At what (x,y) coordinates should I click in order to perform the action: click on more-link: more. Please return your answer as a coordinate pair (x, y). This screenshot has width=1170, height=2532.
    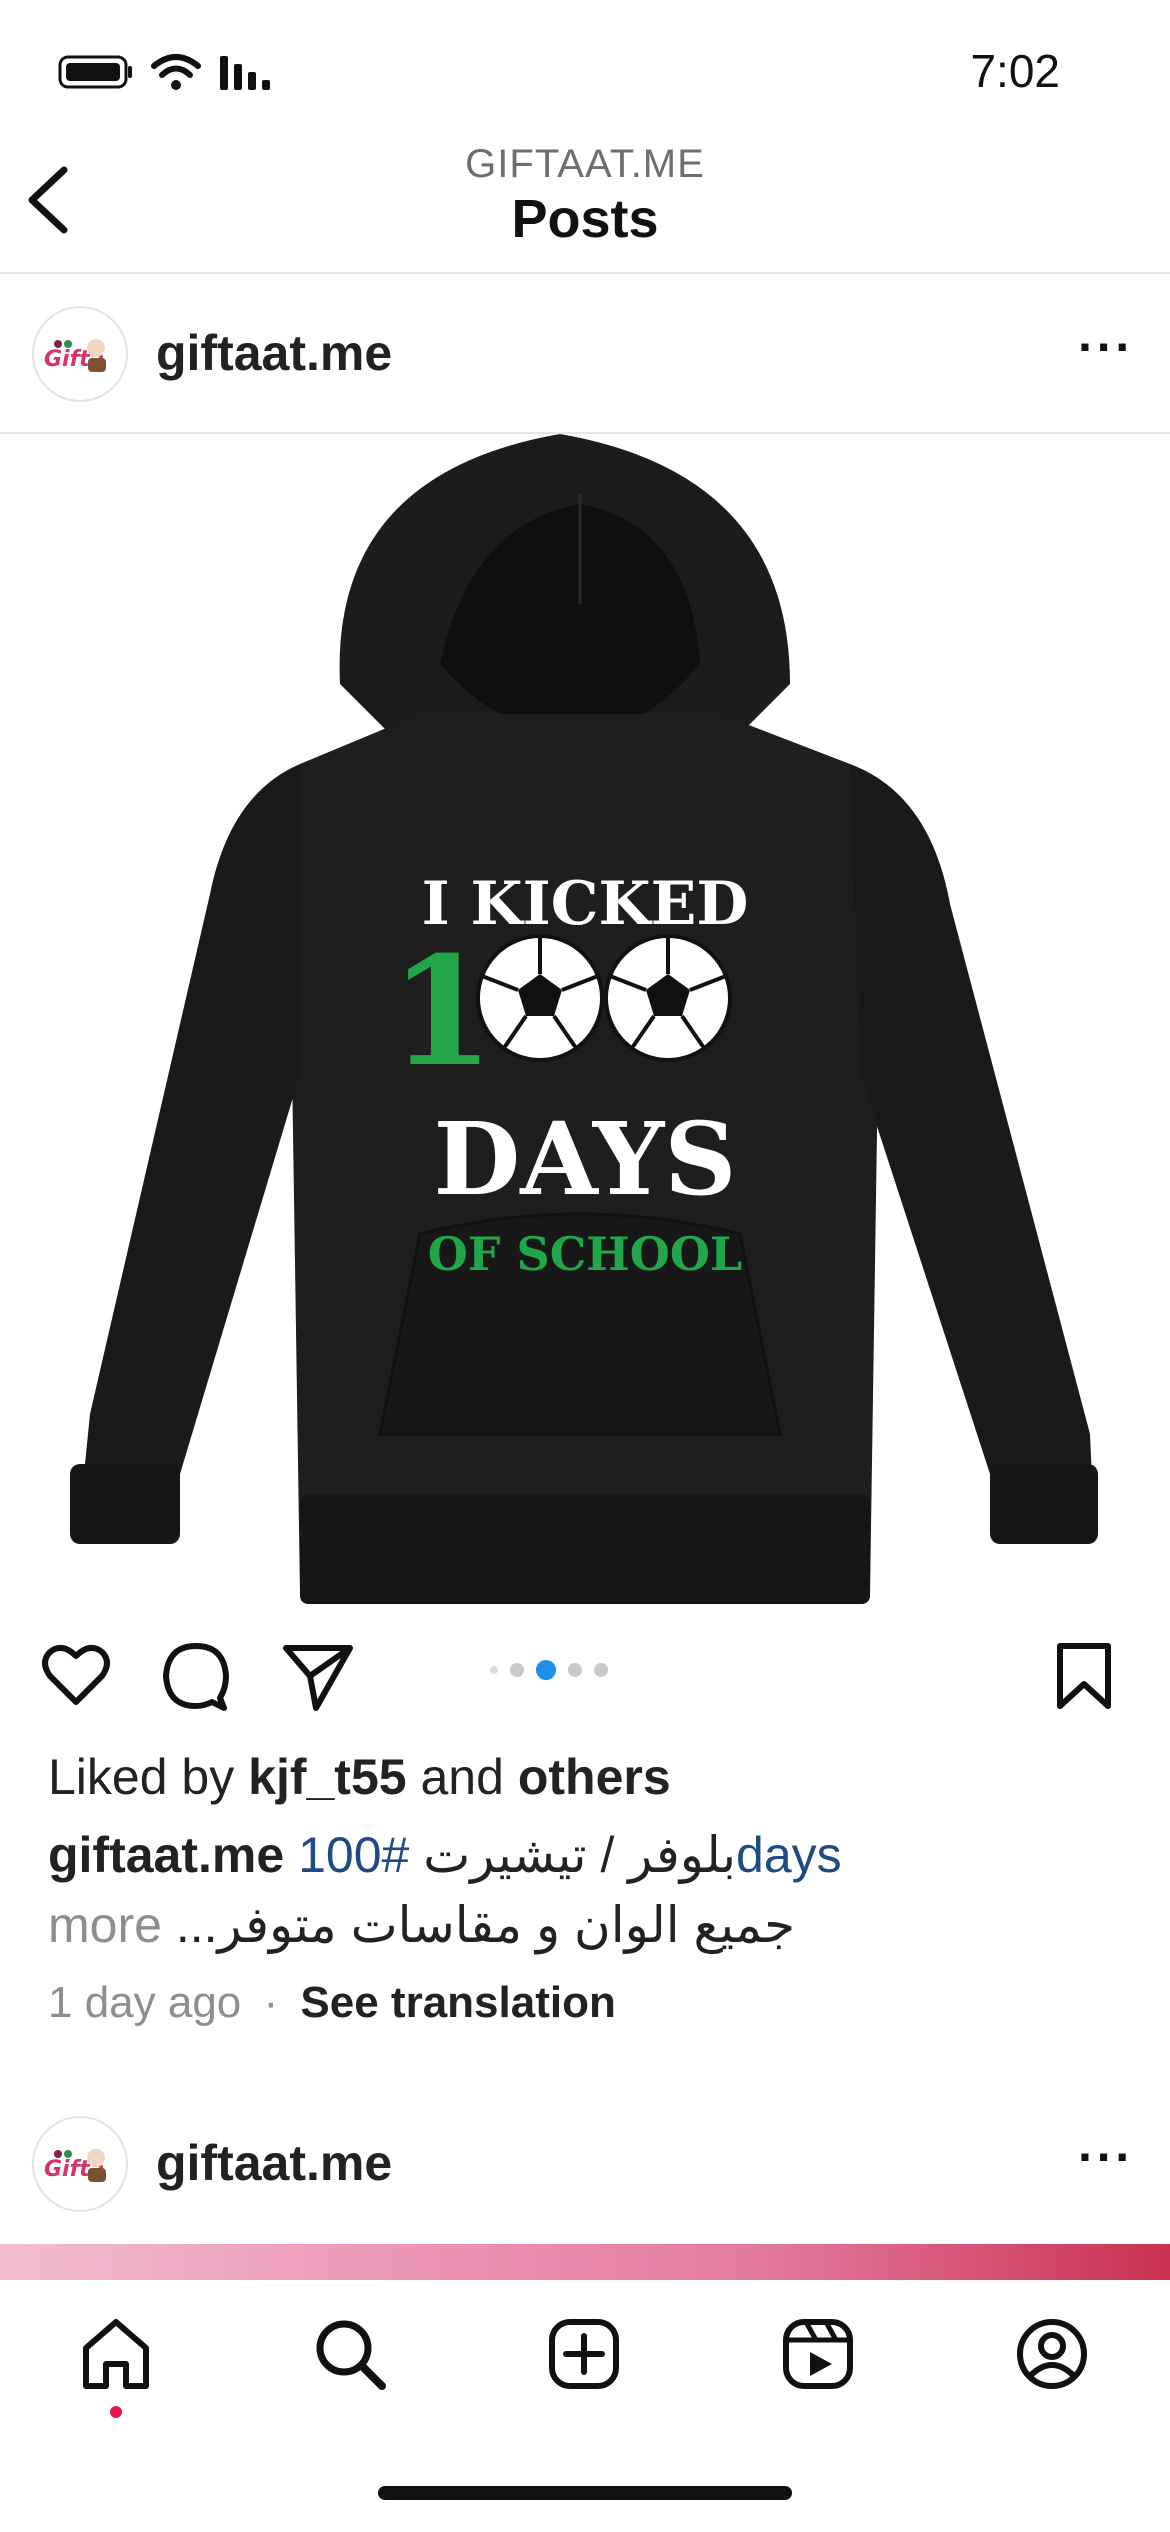
    Looking at the image, I should click on (105, 1925).